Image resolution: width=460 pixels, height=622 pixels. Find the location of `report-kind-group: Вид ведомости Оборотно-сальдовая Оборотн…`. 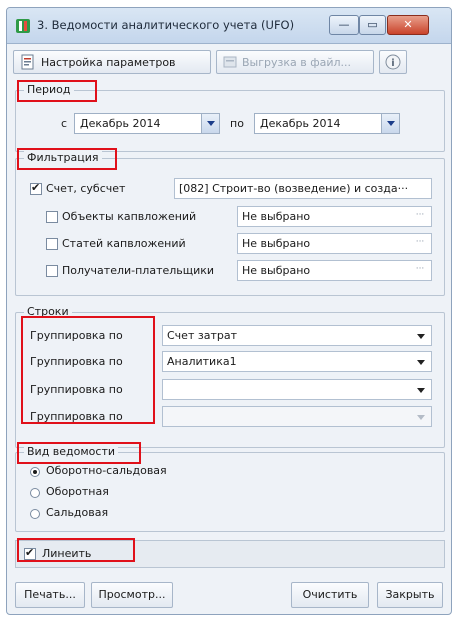

report-kind-group: Вид ведомости Оборотно-сальдовая Оборотн… is located at coordinates (230, 488).